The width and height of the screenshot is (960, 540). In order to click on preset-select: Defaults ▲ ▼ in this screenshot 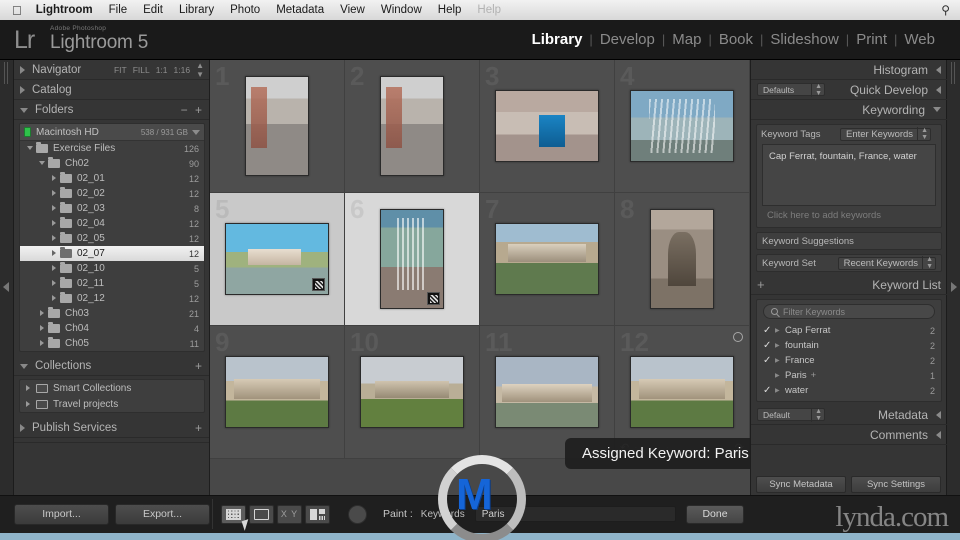, I will do `click(791, 89)`.